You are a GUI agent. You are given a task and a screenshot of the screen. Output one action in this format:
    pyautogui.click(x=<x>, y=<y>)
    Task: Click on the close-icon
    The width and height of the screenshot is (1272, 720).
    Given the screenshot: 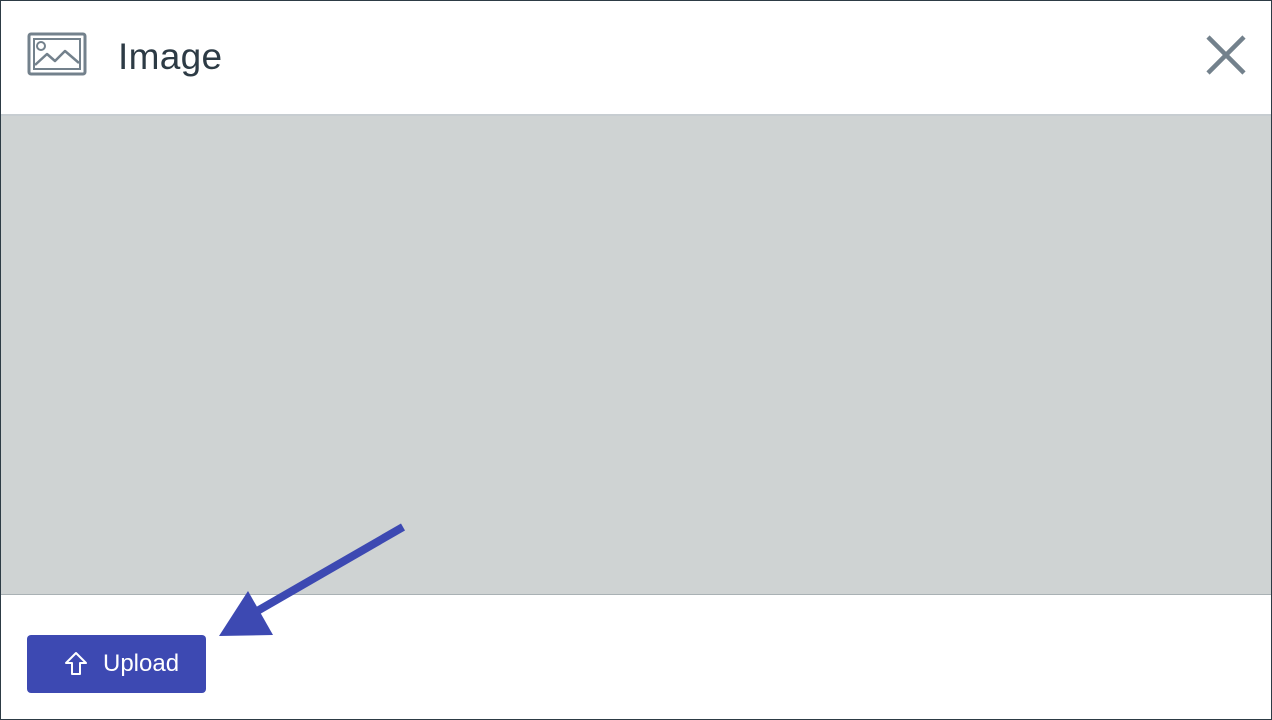 What is the action you would take?
    pyautogui.click(x=1226, y=55)
    